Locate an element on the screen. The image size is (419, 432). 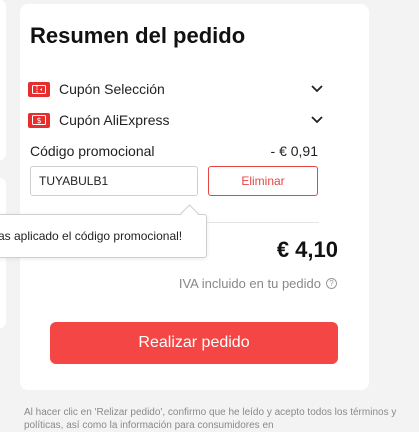
help-icon: ? is located at coordinates (331, 283).